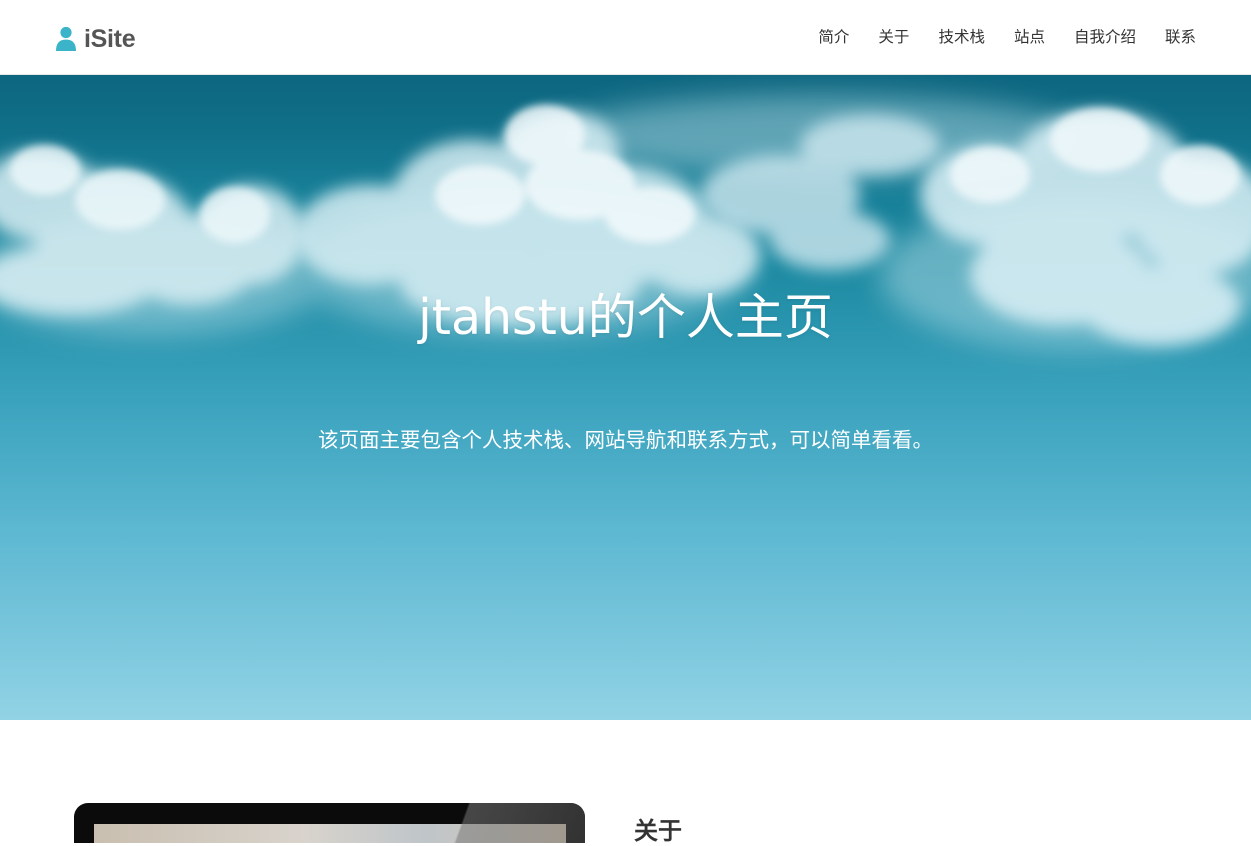  What do you see at coordinates (110, 38) in the screenshot?
I see `brand-name: iSite` at bounding box center [110, 38].